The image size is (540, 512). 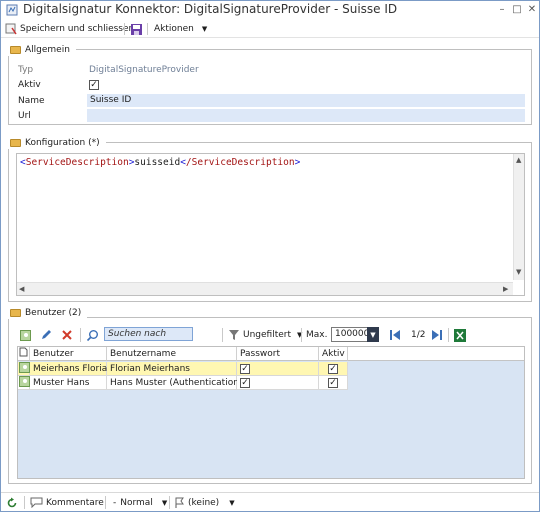 I want to click on search-input: Suchen nach, so click(x=148, y=334).